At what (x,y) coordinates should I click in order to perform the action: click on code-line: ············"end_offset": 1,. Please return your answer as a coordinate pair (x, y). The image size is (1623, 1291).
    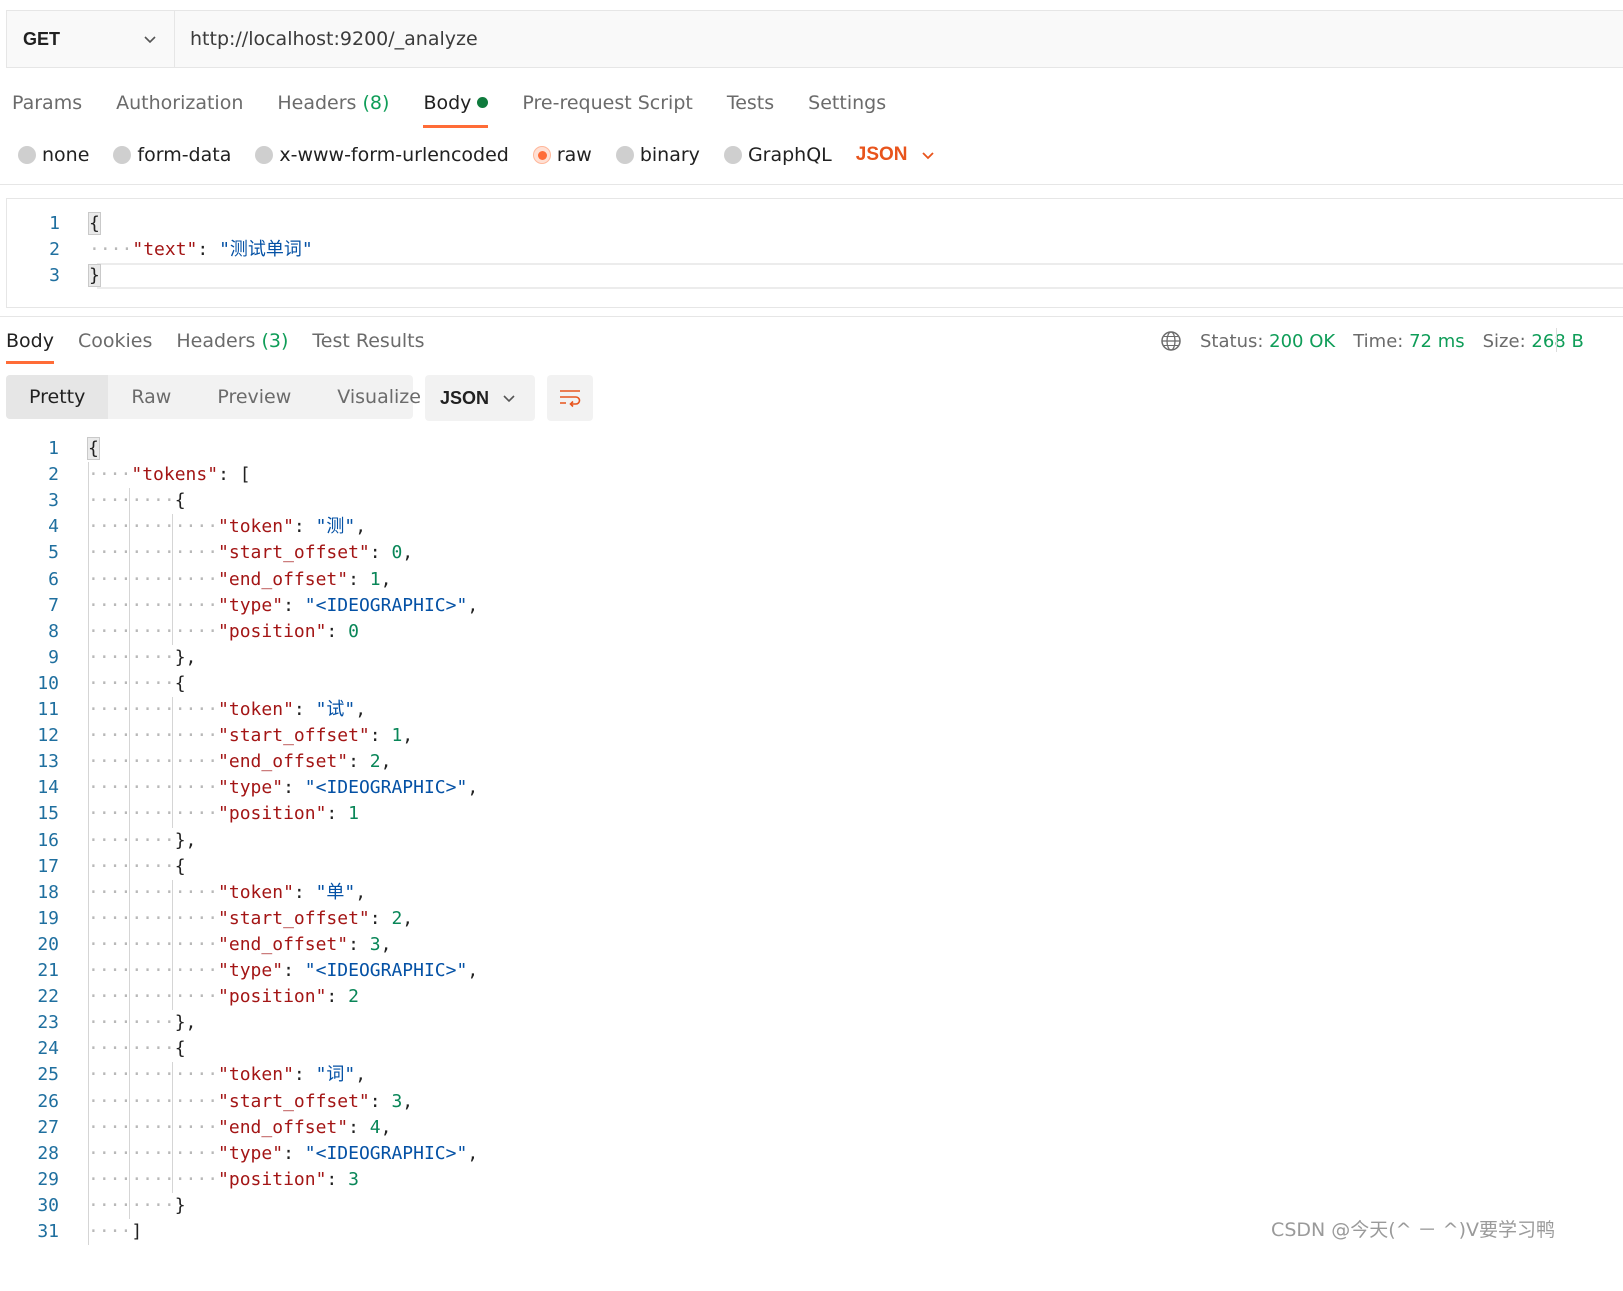
    Looking at the image, I should click on (239, 580).